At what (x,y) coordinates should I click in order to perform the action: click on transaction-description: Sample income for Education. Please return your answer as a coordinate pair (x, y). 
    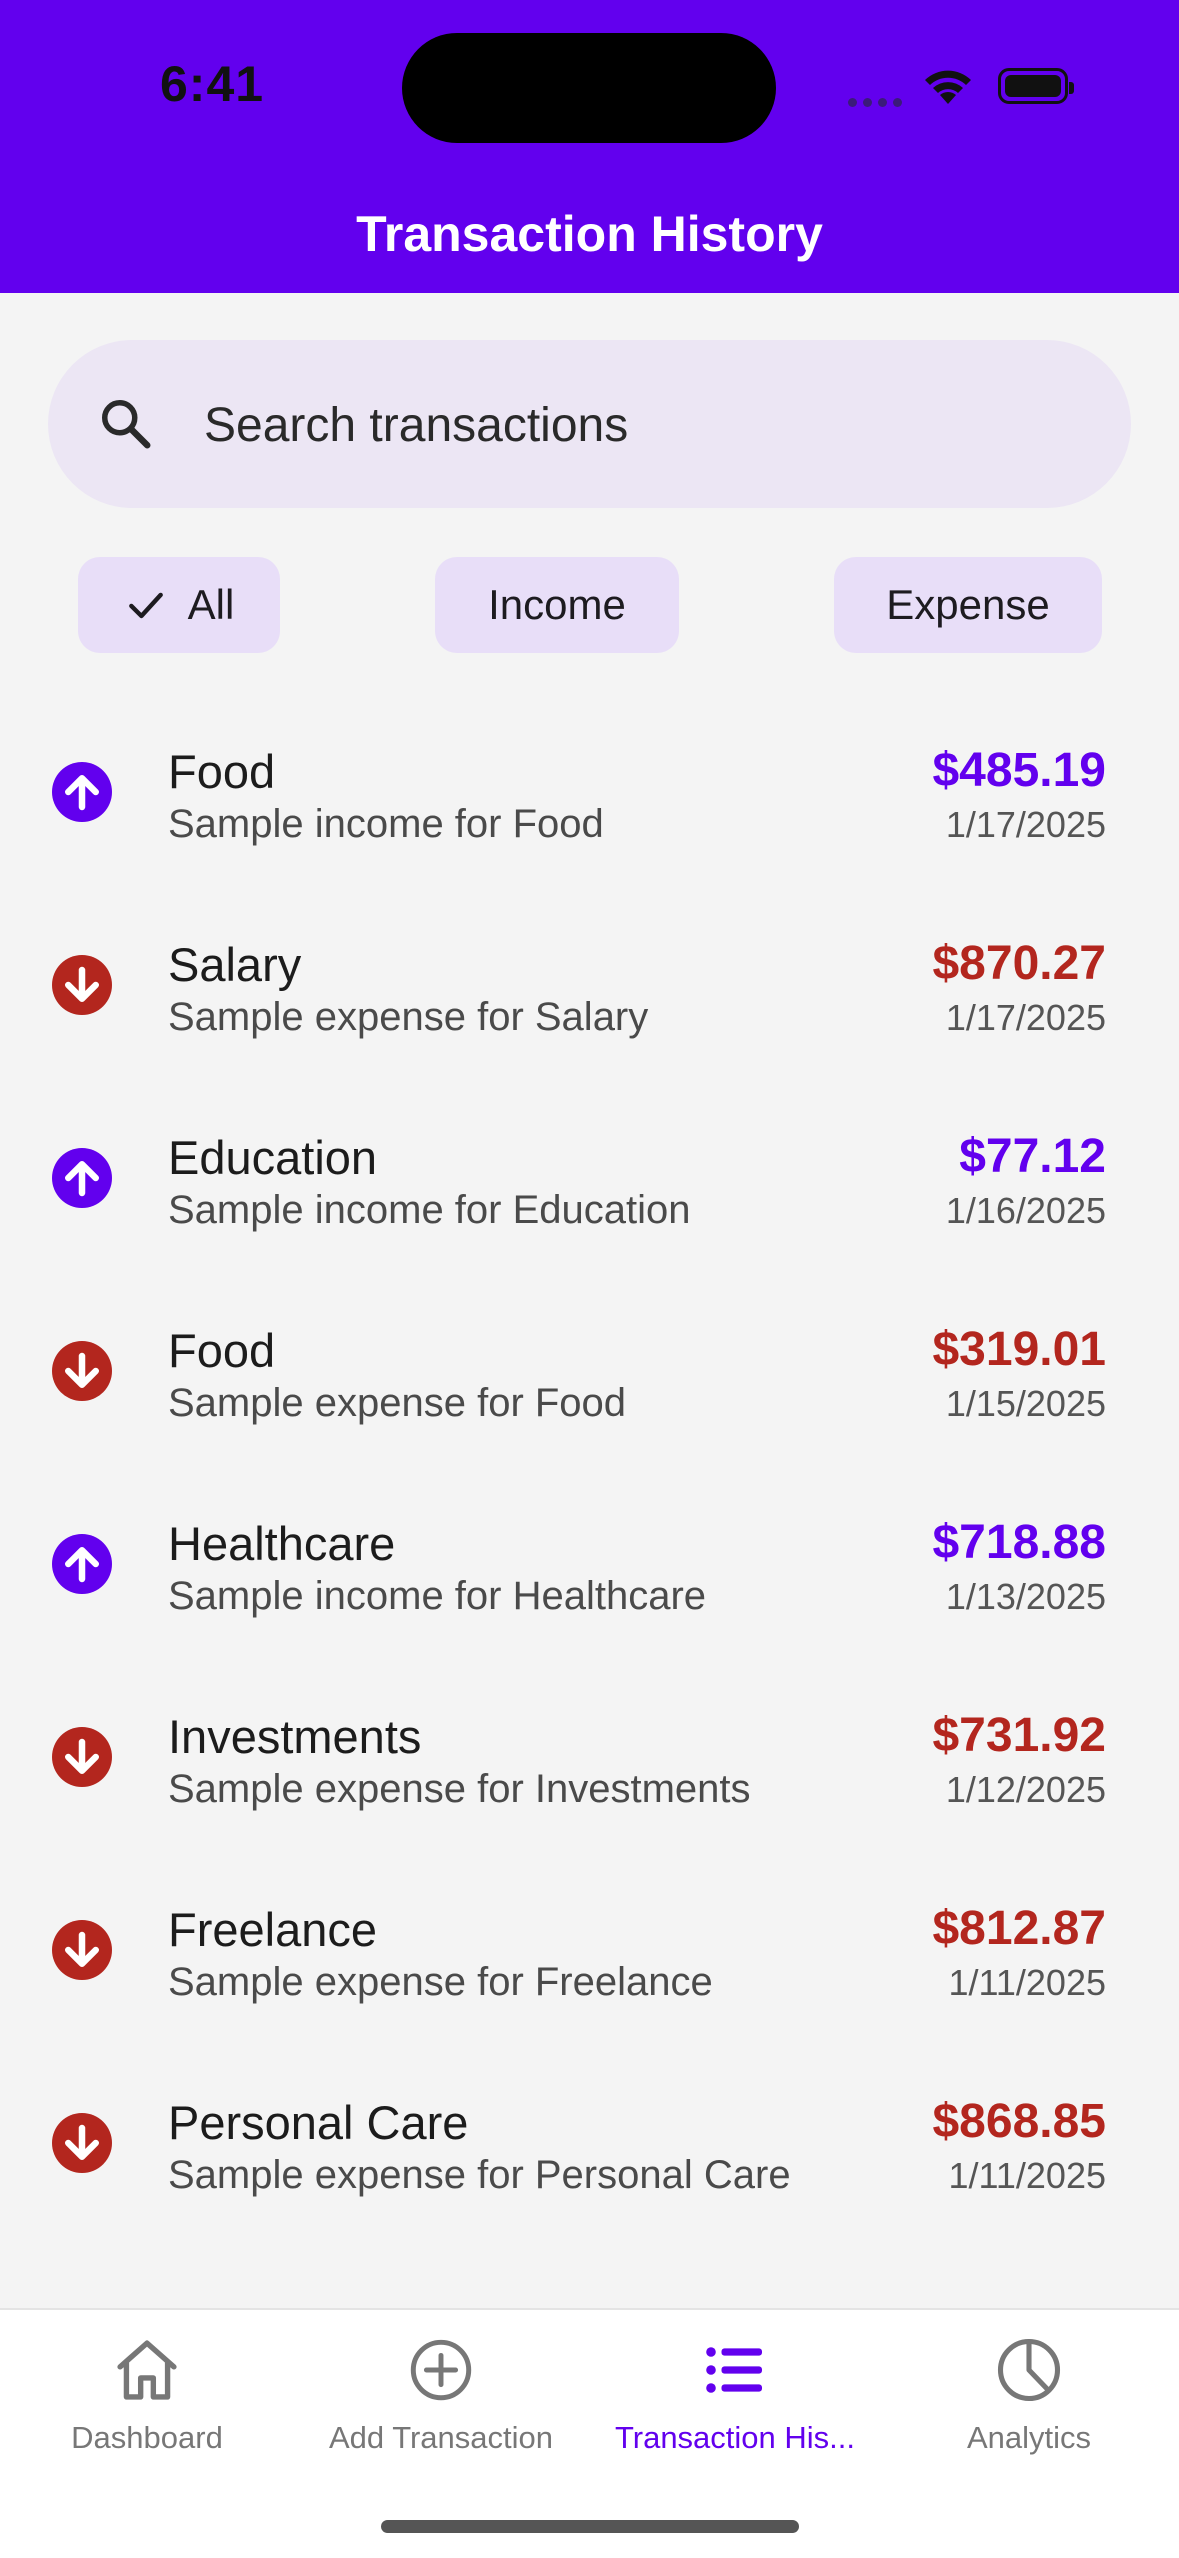
    Looking at the image, I should click on (429, 1210).